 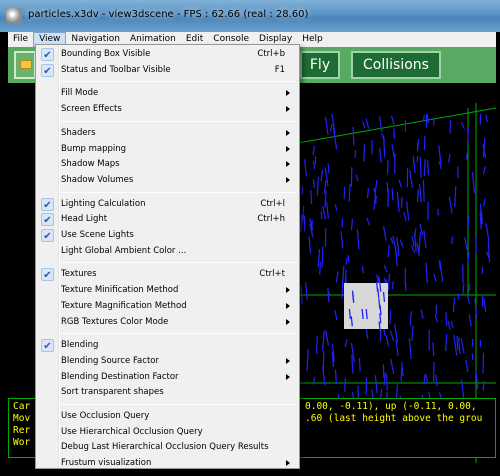 I want to click on menu-item-label: Use Scene Lights, so click(x=97, y=235).